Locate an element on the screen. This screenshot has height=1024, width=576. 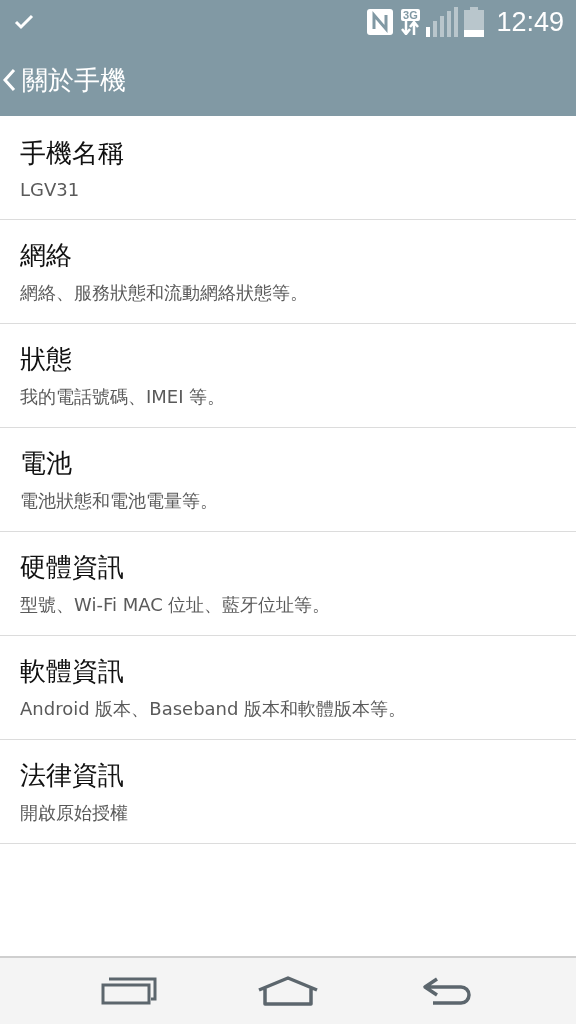
recent-apps-icon is located at coordinates (129, 991).